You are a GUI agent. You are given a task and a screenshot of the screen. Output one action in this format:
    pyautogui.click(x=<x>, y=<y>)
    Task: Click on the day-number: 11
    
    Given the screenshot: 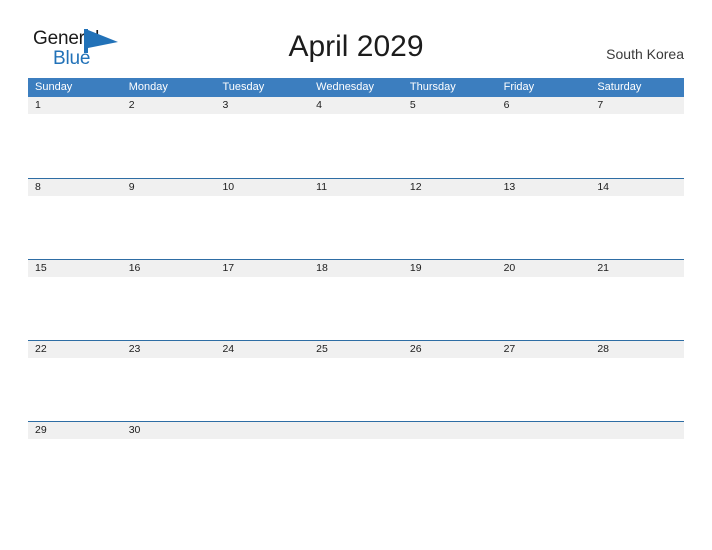 What is the action you would take?
    pyautogui.click(x=356, y=187)
    